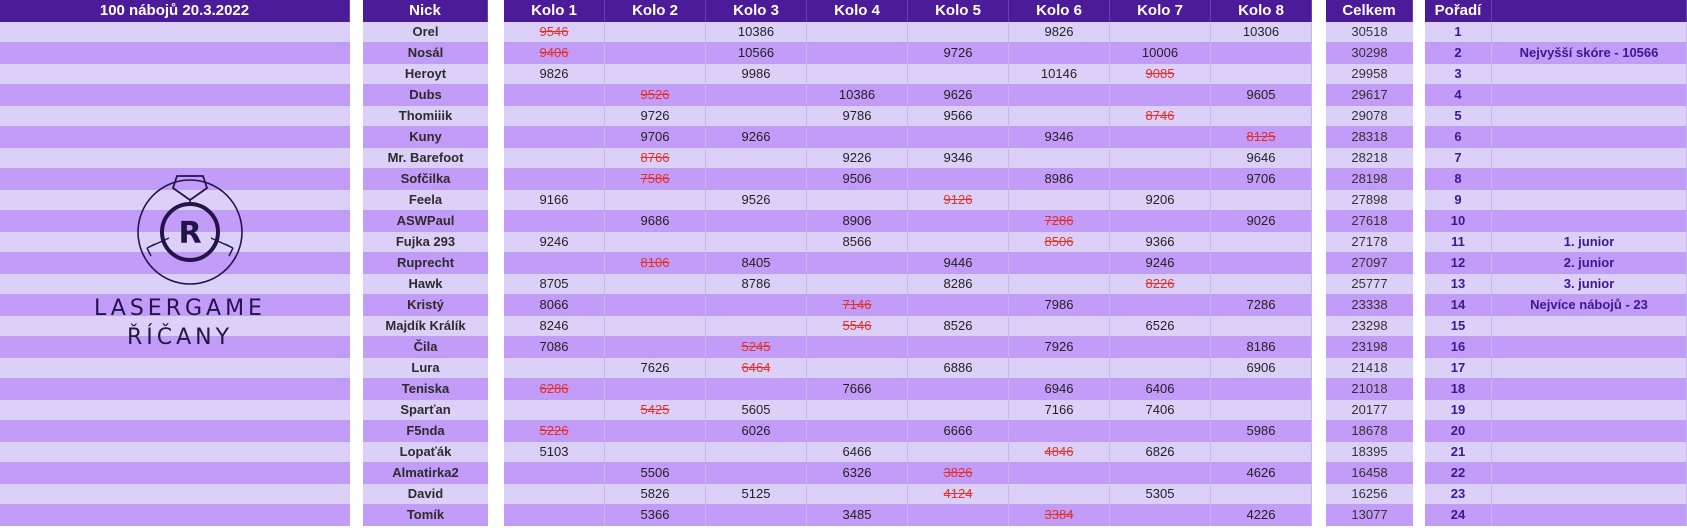 This screenshot has height=528, width=1687. I want to click on score-cell: 9446, so click(958, 263).